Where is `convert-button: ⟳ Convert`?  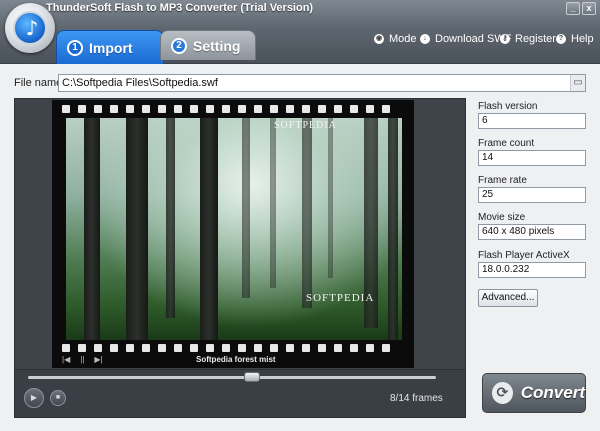 convert-button: ⟳ Convert is located at coordinates (534, 393).